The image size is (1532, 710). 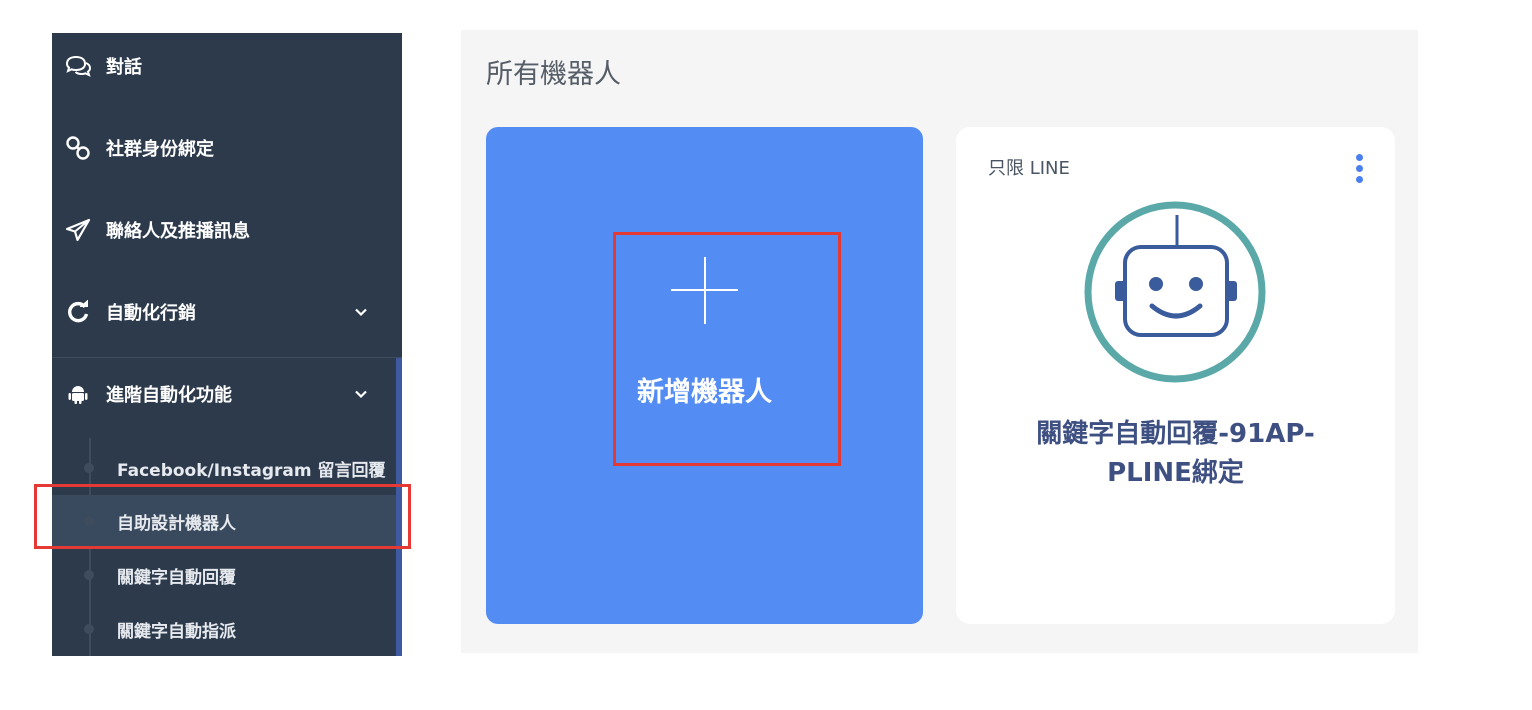 I want to click on sidebar-item-label: 自動化行銷, so click(x=151, y=313).